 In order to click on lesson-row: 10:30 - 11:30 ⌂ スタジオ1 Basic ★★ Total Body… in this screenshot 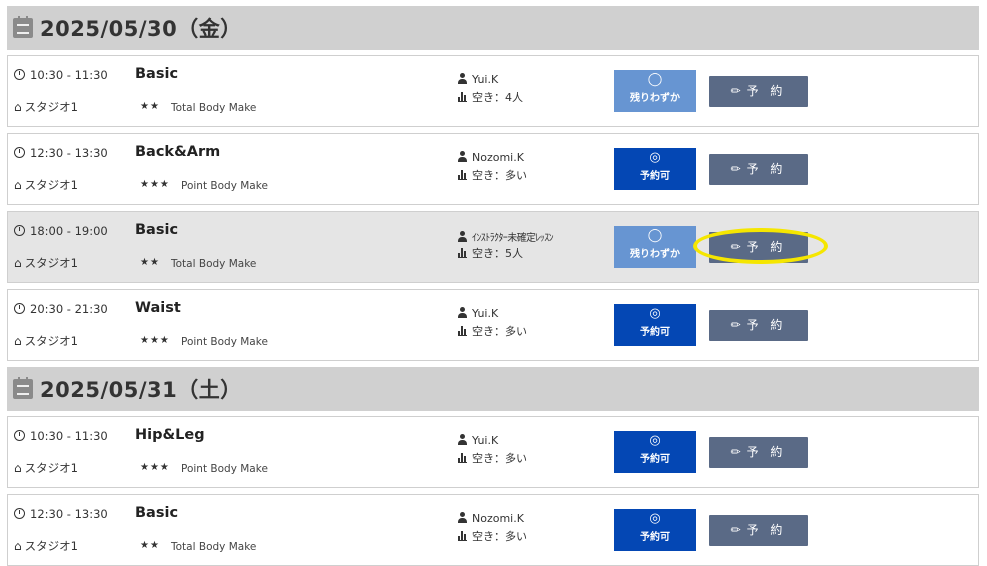, I will do `click(493, 91)`.